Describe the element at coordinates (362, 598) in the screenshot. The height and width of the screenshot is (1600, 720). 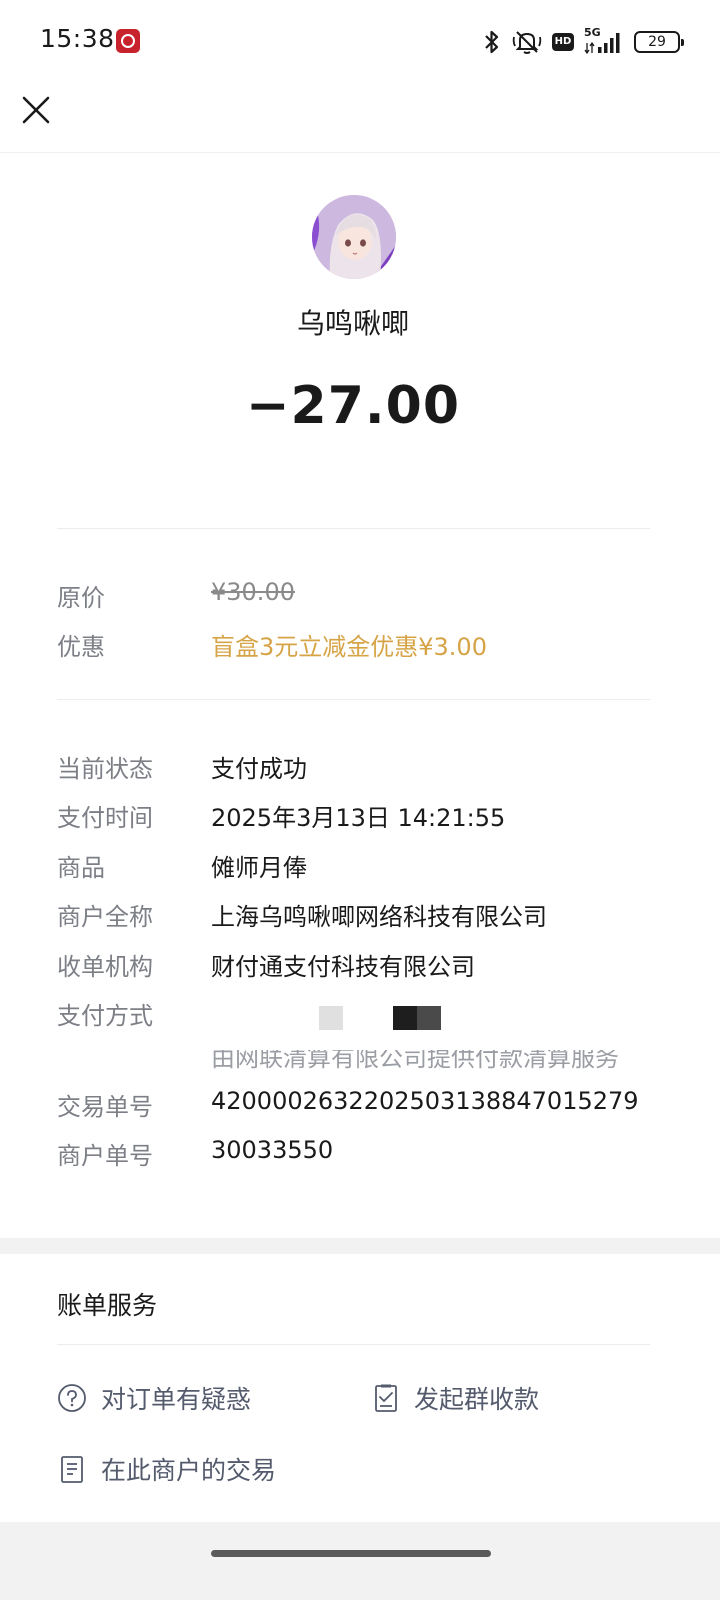
I see `original-price-row: 原价 ¥30.00` at that location.